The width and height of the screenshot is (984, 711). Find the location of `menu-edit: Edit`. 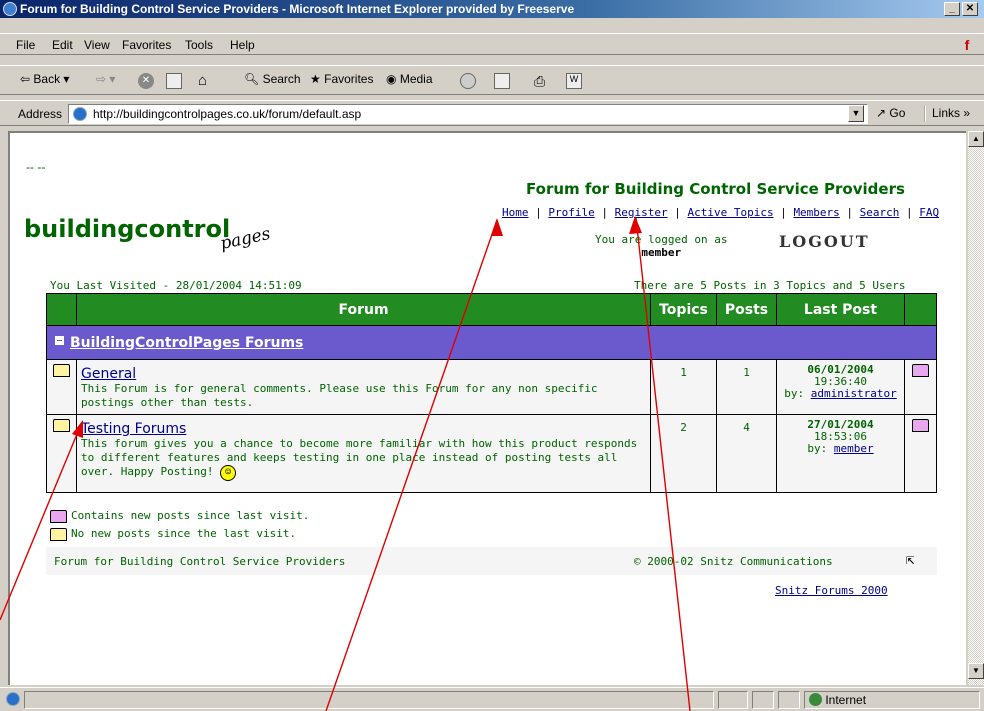

menu-edit: Edit is located at coordinates (62, 45).